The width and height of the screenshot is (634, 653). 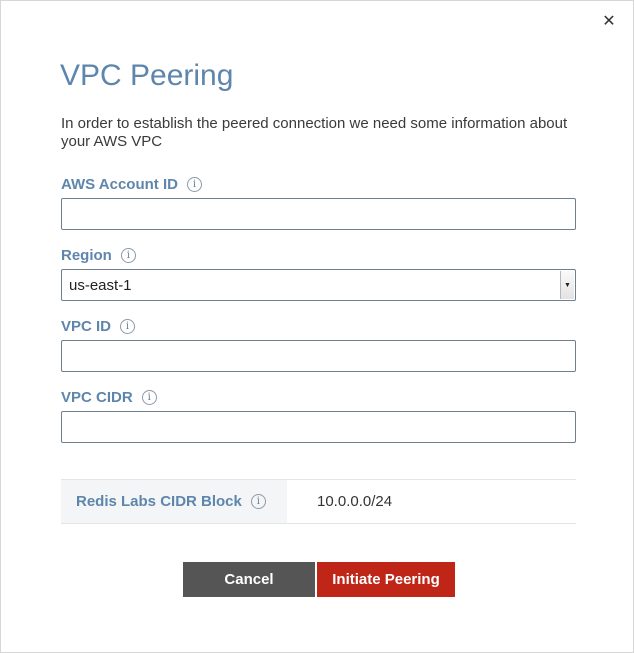 What do you see at coordinates (147, 75) in the screenshot?
I see `dialog-title: VPC Peering` at bounding box center [147, 75].